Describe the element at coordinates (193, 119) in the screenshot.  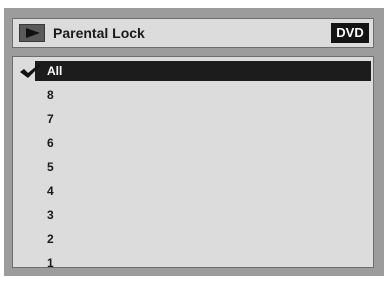
I see `list-item-7: 7` at that location.